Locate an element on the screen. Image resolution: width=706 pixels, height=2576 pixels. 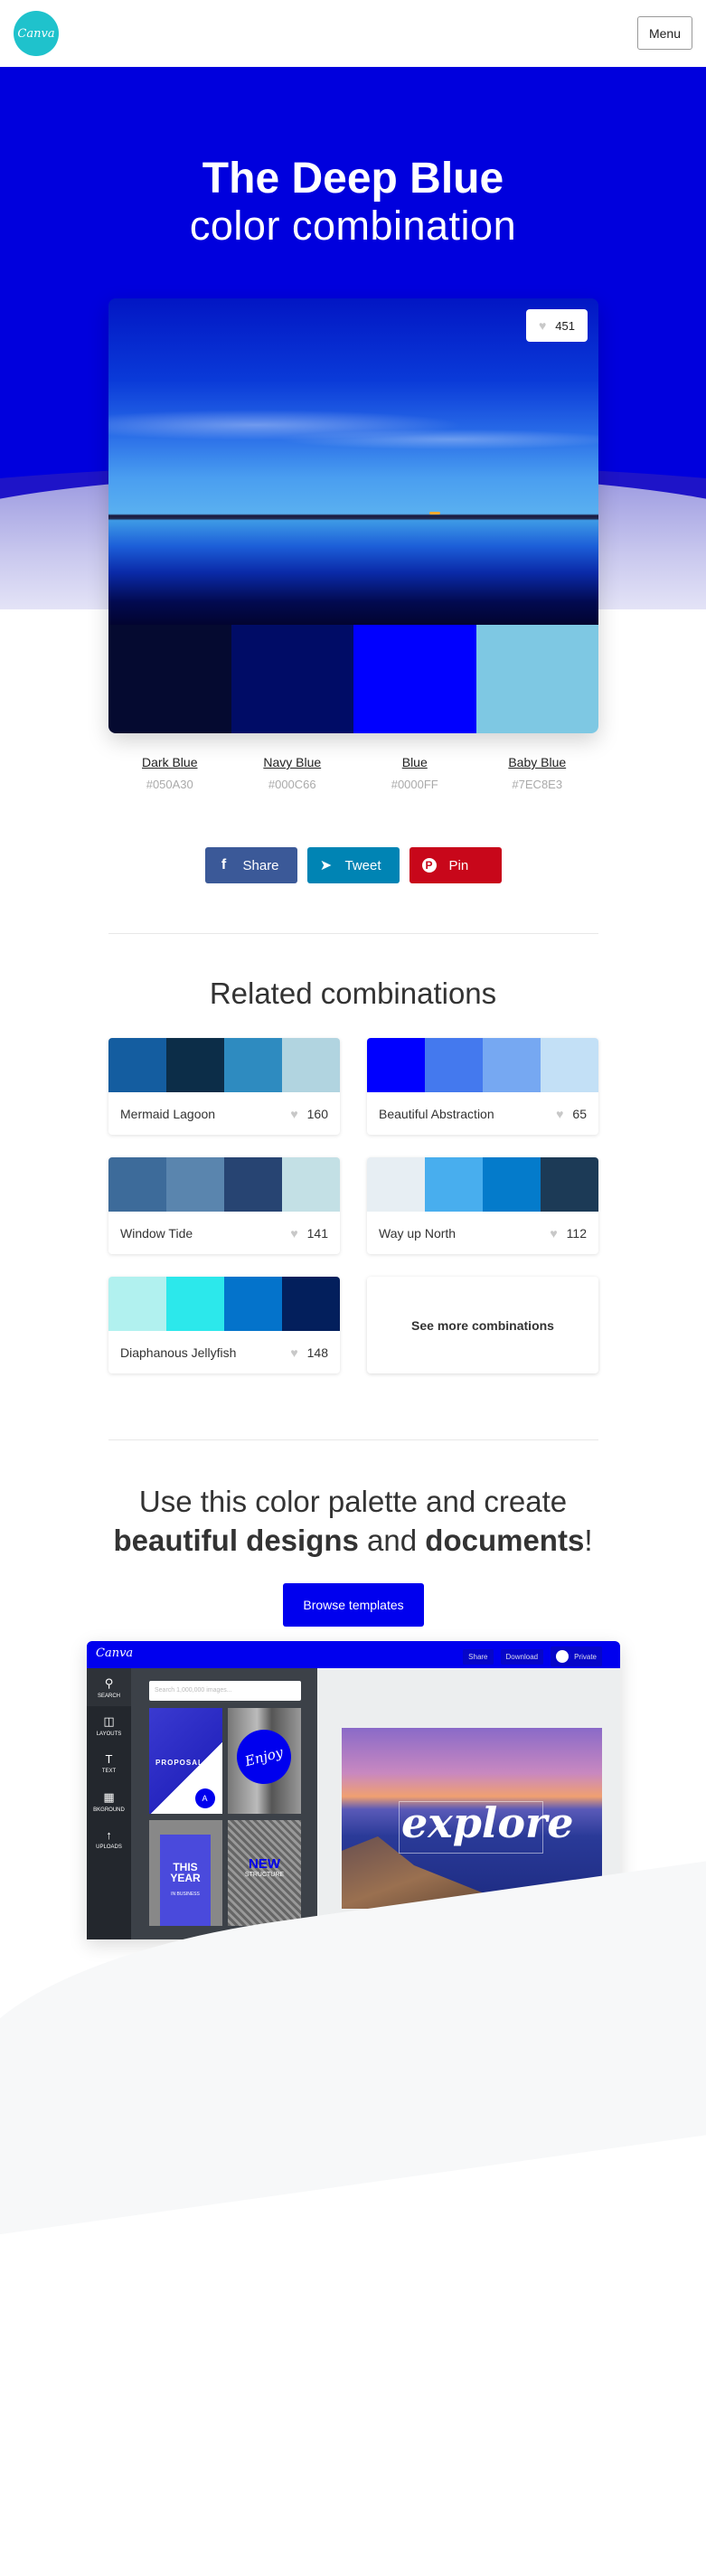
tool-label: TEXT is located at coordinates (109, 1771).